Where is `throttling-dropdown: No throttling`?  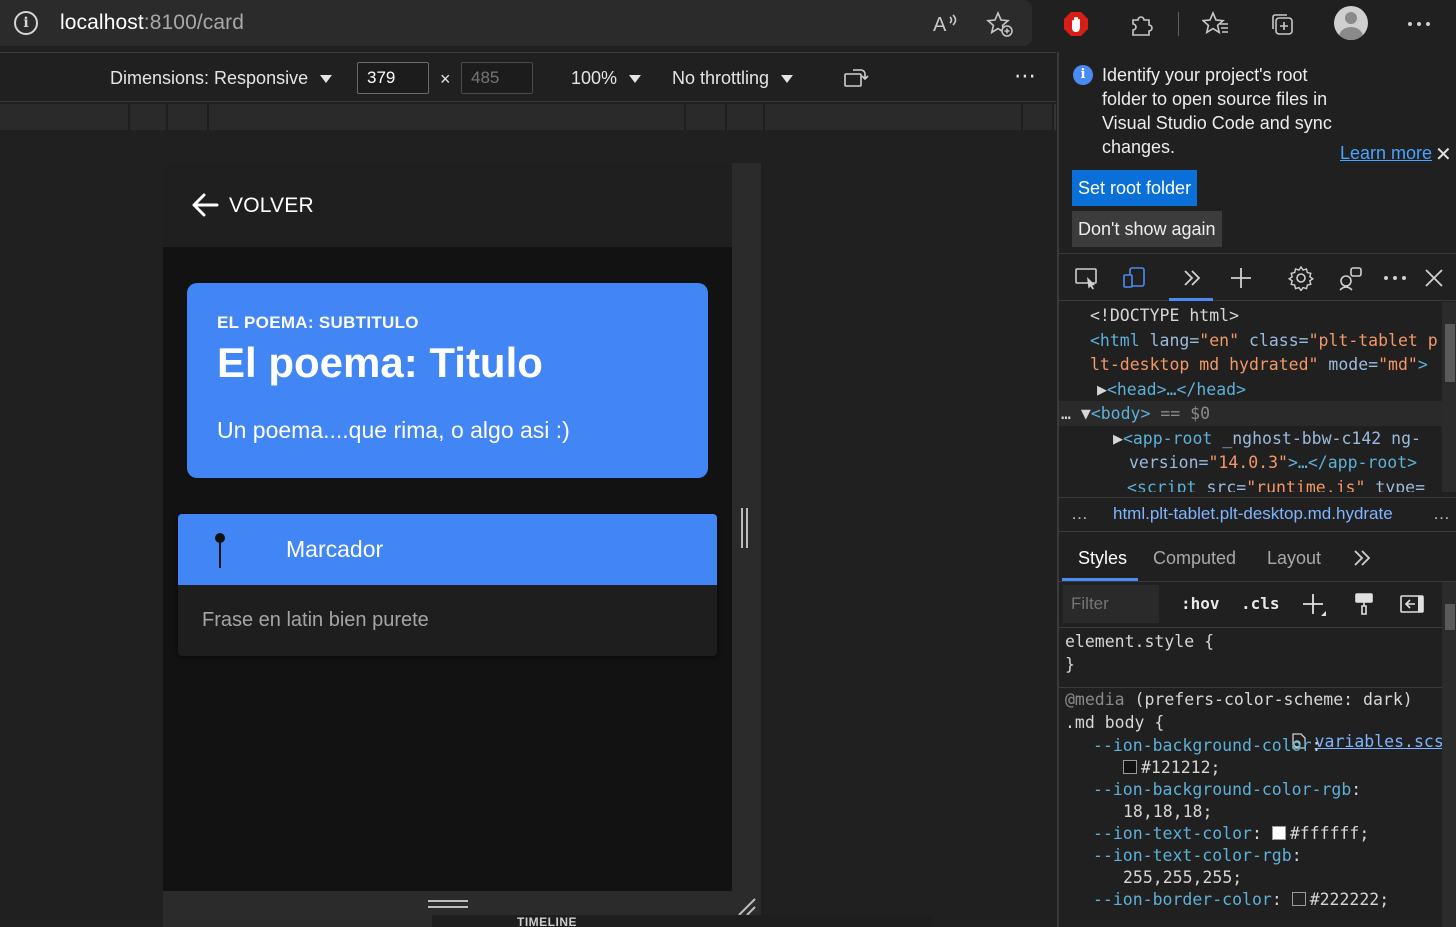
throttling-dropdown: No throttling is located at coordinates (733, 78).